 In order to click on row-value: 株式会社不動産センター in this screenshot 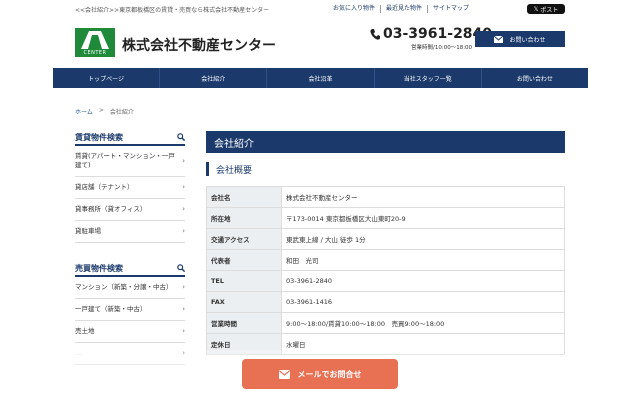, I will do `click(423, 197)`.